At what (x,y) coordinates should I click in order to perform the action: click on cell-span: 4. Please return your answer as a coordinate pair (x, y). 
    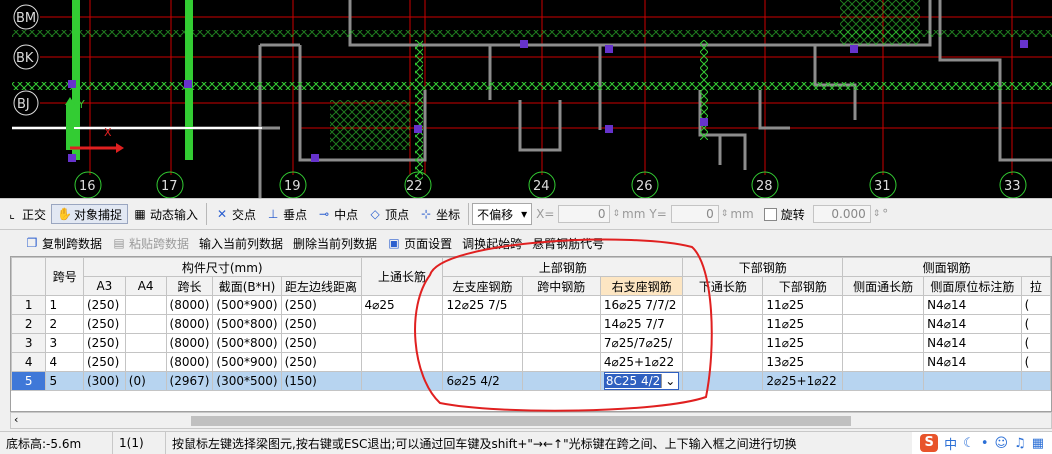
    Looking at the image, I should click on (64, 362).